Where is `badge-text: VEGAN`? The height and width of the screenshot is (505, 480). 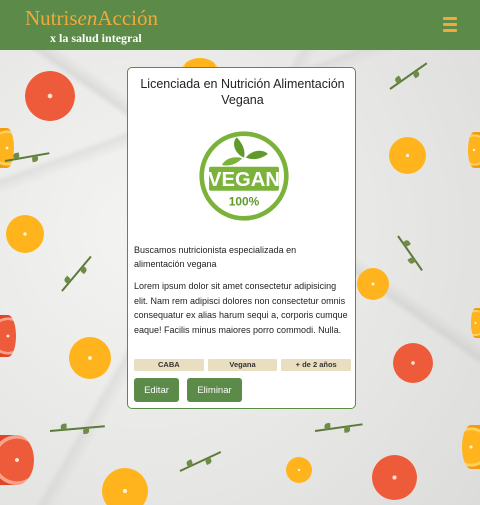 badge-text: VEGAN is located at coordinates (244, 180).